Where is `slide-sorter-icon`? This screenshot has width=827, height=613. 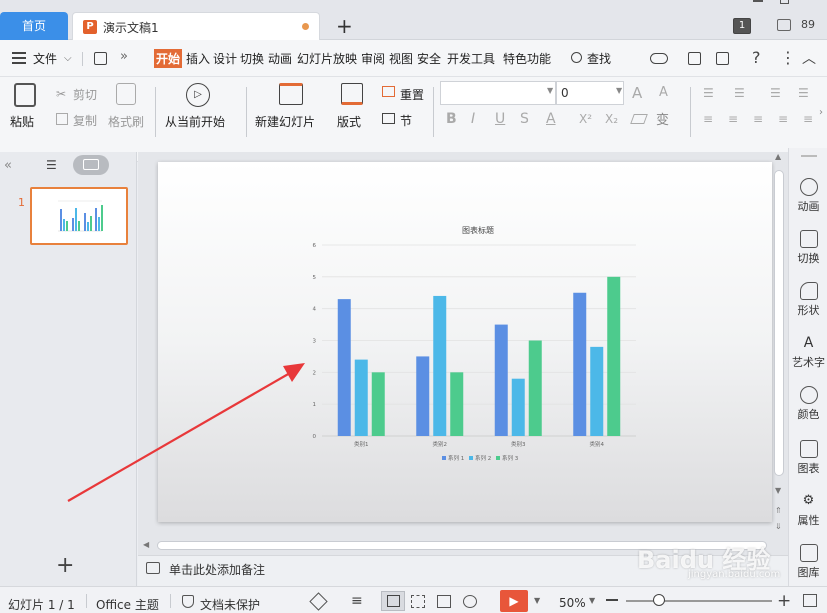 slide-sorter-icon is located at coordinates (418, 601).